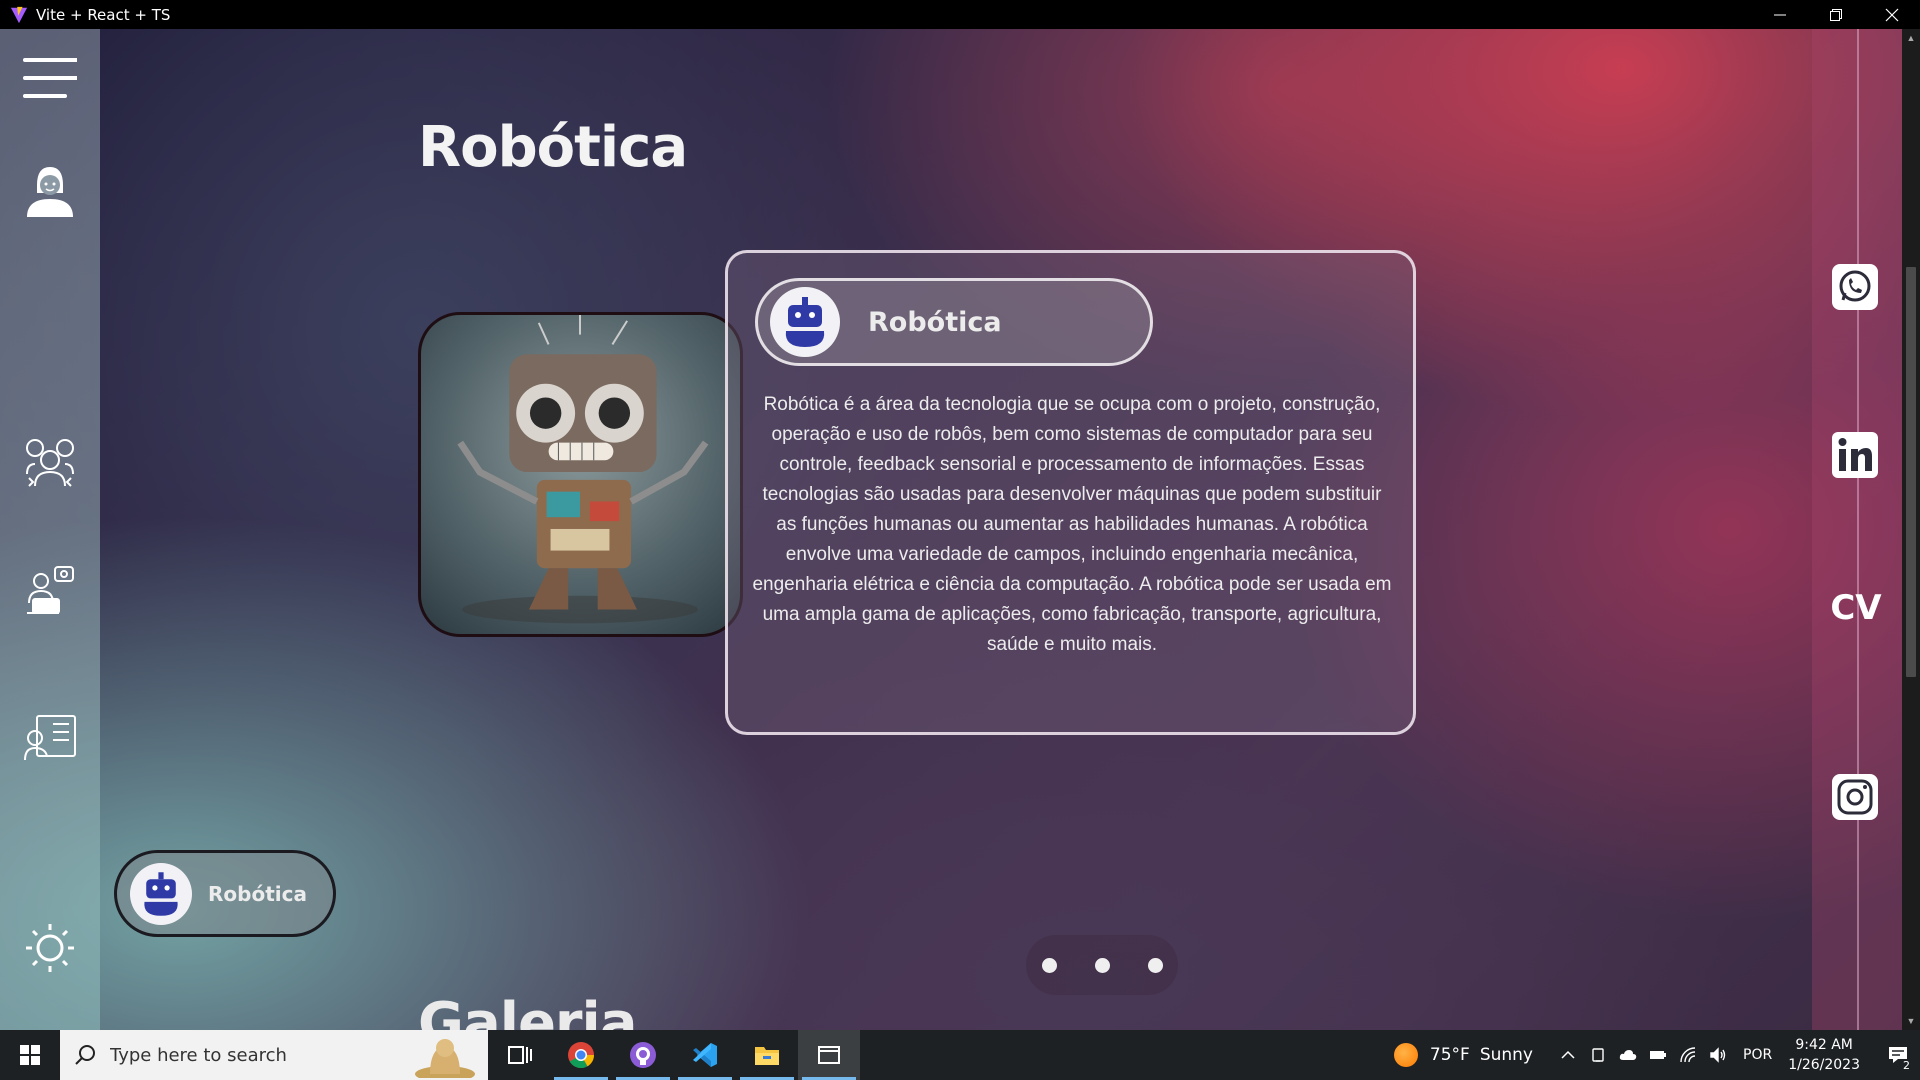 This screenshot has height=1080, width=1920. I want to click on vite-logo-icon, so click(19, 14).